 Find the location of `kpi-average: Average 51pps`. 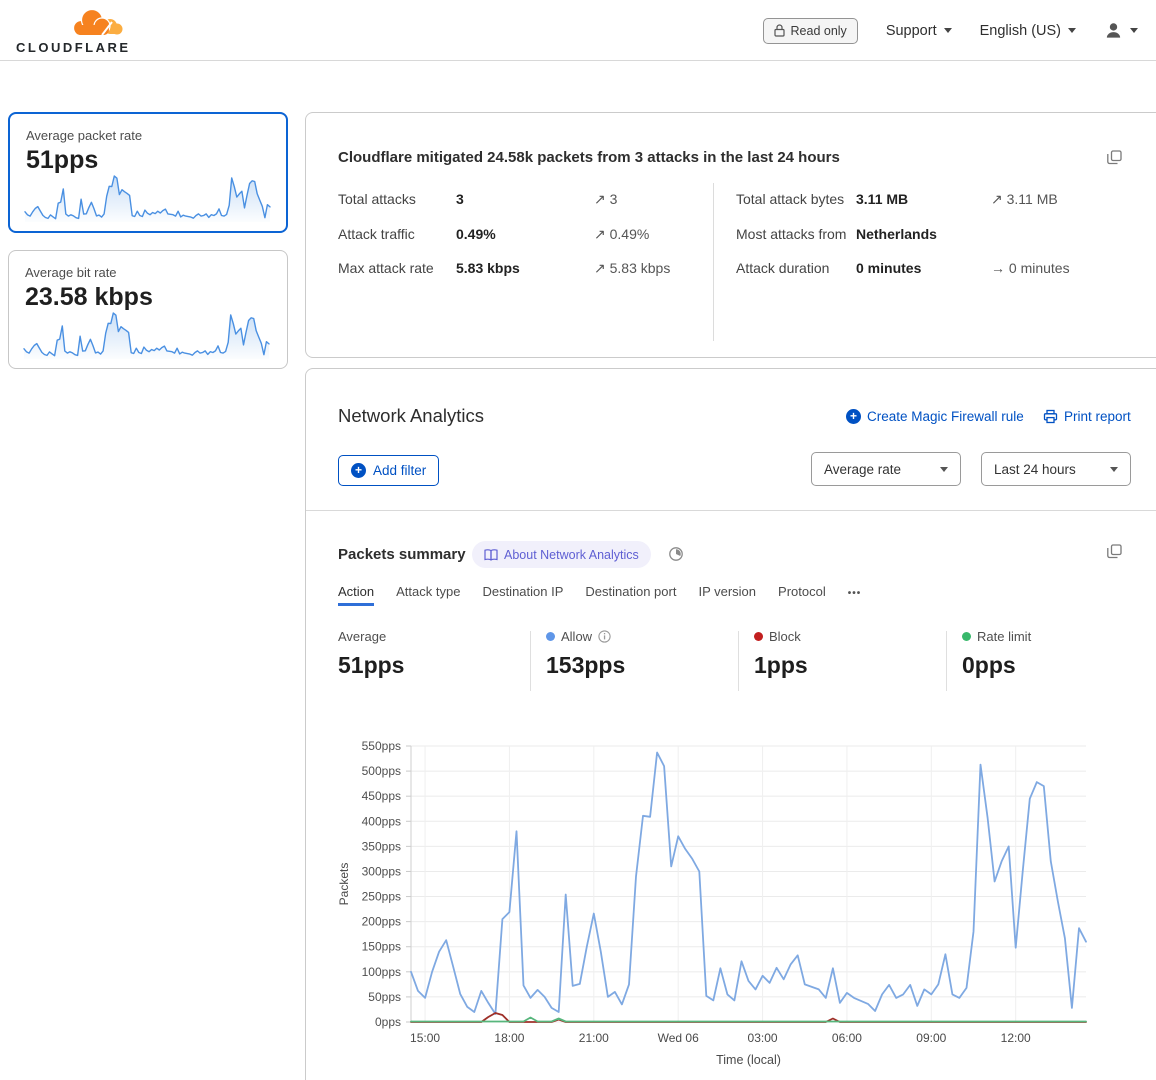

kpi-average: Average 51pps is located at coordinates (371, 653).